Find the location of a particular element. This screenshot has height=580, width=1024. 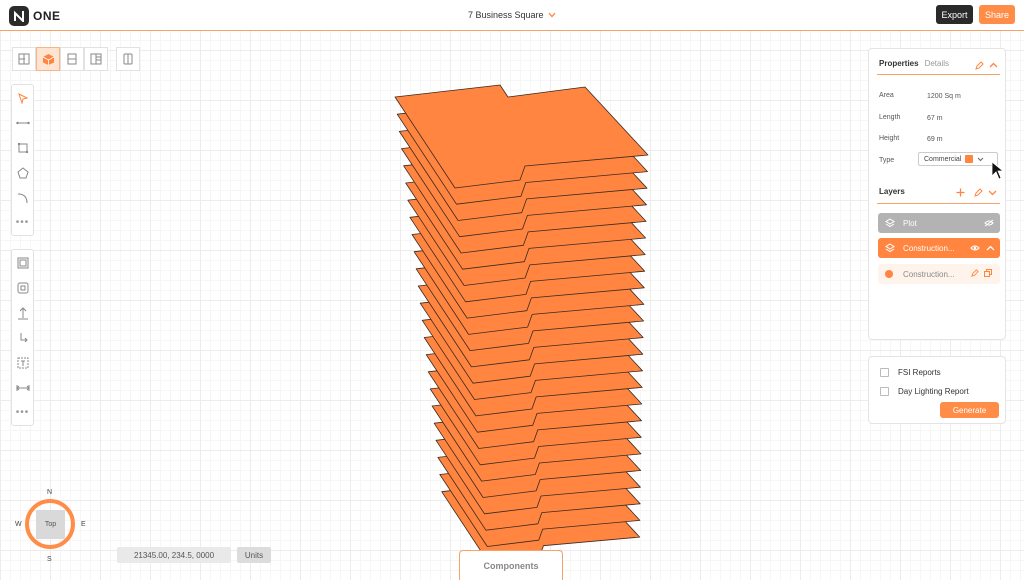

type-label: Type is located at coordinates (887, 160).